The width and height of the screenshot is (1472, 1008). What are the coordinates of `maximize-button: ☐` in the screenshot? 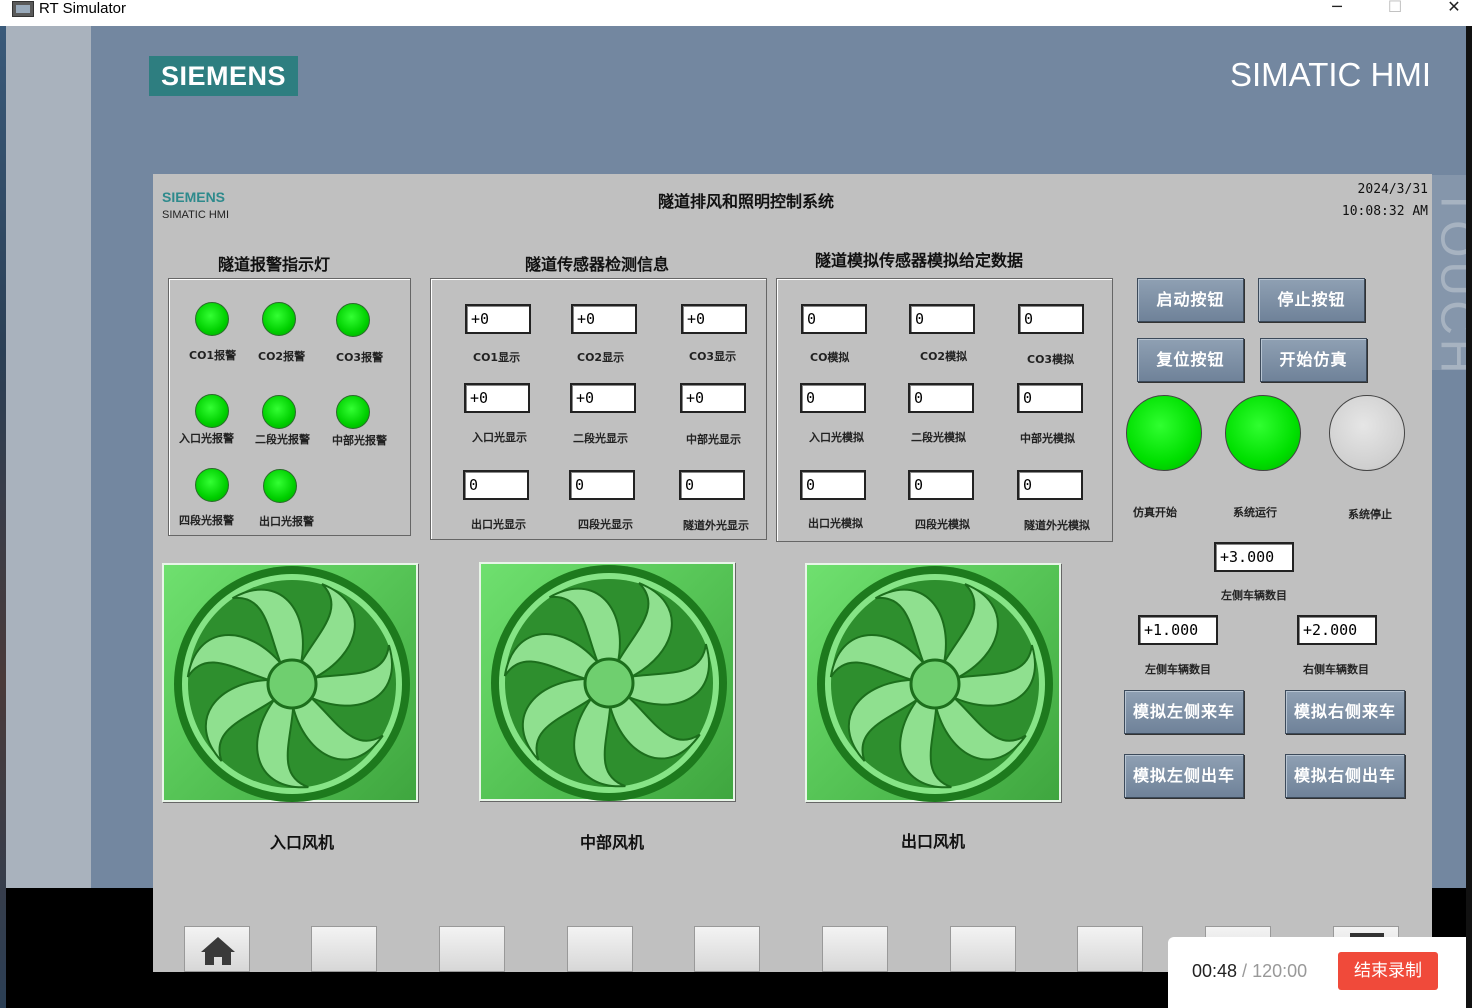 It's located at (1395, 11).